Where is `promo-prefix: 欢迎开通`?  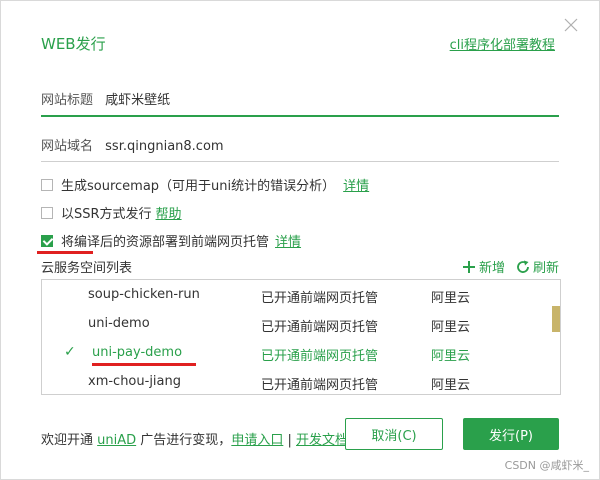
promo-prefix: 欢迎开通 is located at coordinates (67, 440).